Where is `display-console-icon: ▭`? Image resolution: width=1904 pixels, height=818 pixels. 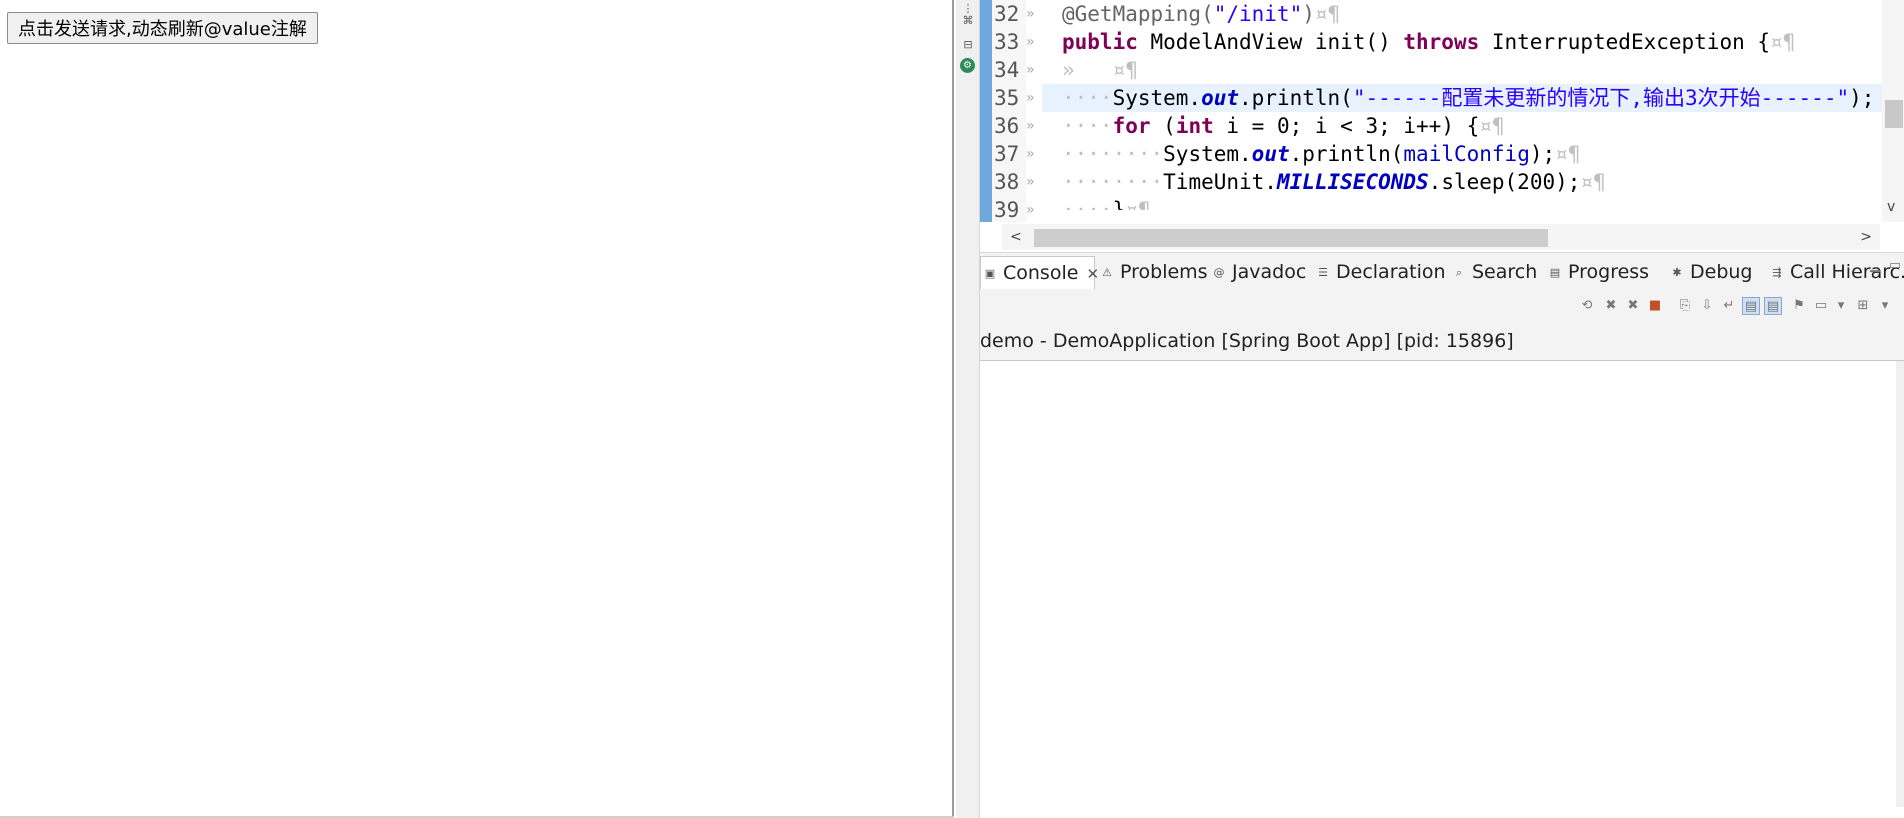
display-console-icon: ▭ is located at coordinates (1821, 306).